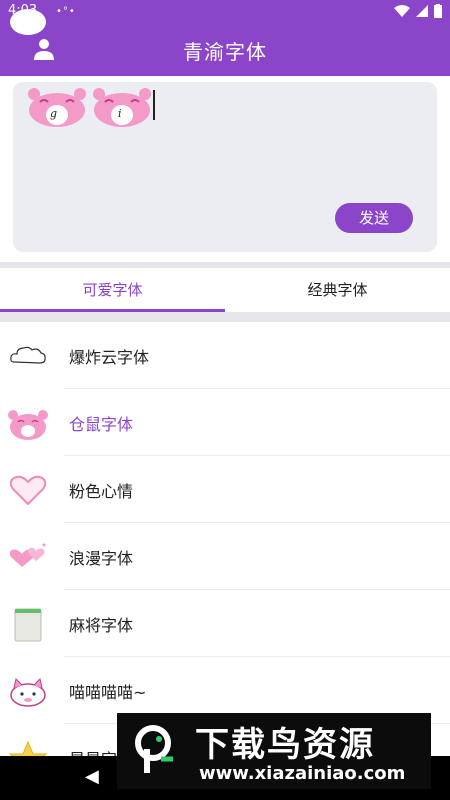 The width and height of the screenshot is (450, 800). What do you see at coordinates (101, 625) in the screenshot?
I see `list-item-label: 麻将字体` at bounding box center [101, 625].